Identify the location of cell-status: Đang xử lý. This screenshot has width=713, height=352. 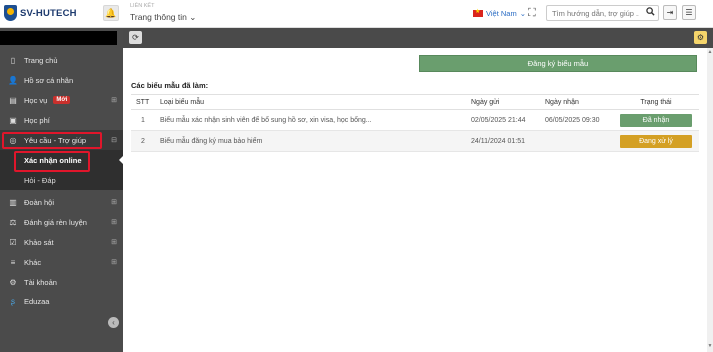
(656, 141).